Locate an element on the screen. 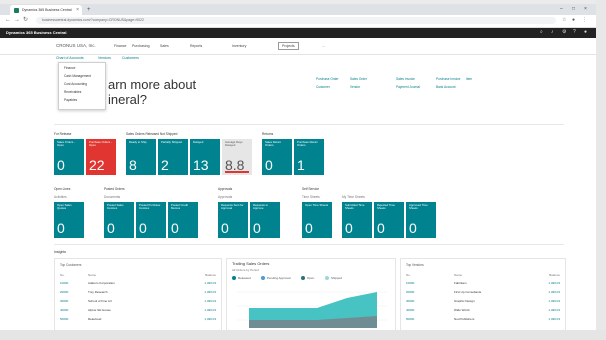 This screenshot has height=340, width=606. nav-link-inventory: Inventory is located at coordinates (239, 46).